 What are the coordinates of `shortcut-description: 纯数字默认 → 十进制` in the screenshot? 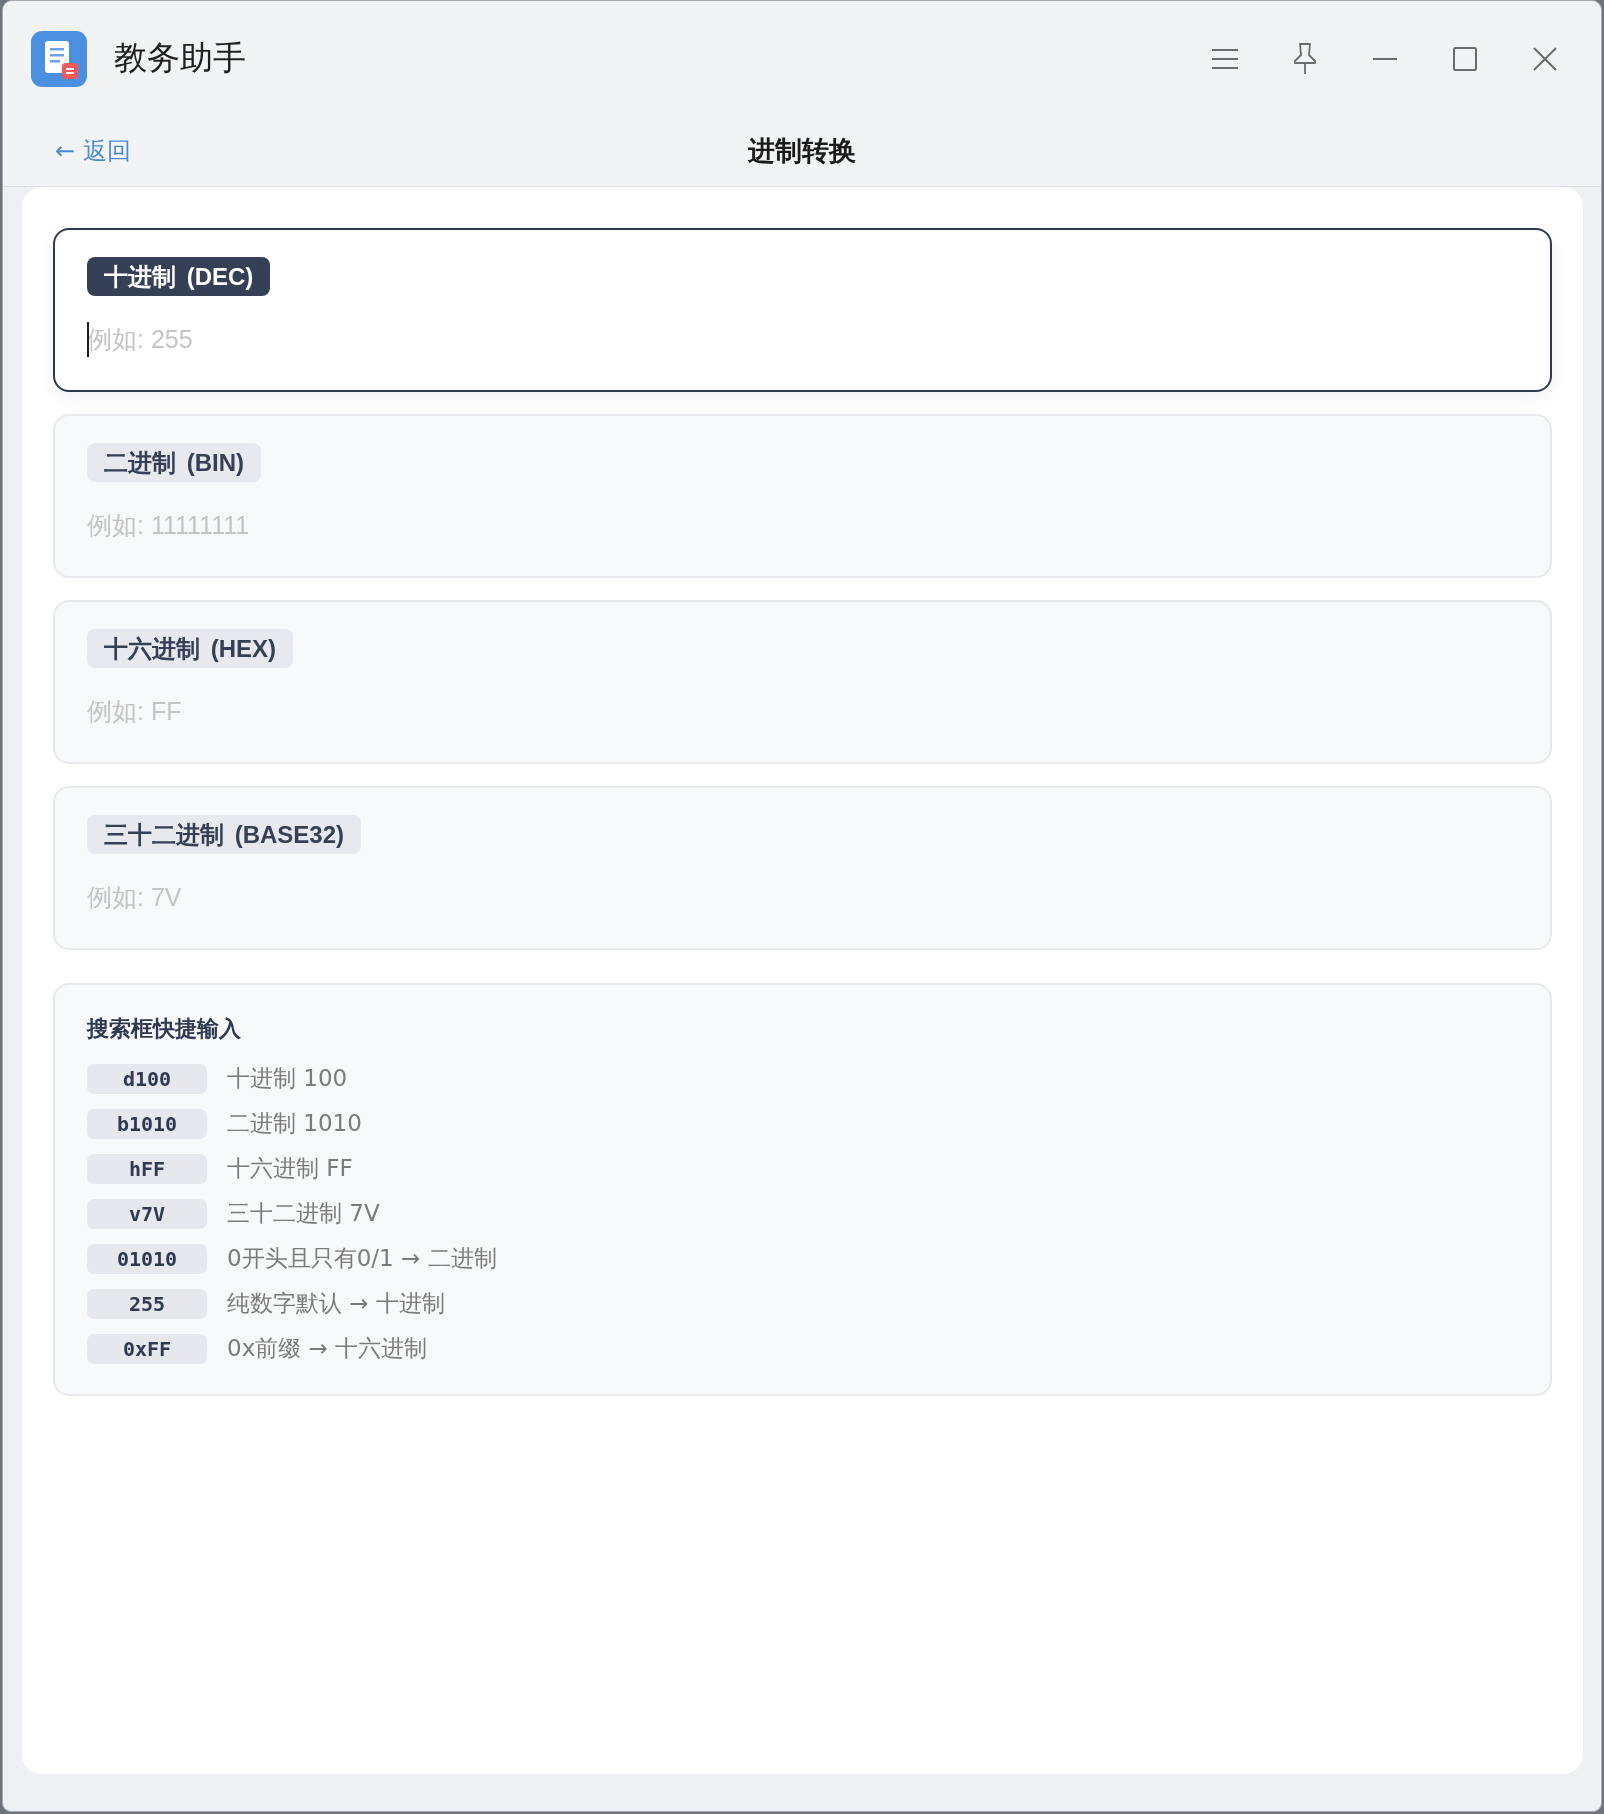 It's located at (336, 1303).